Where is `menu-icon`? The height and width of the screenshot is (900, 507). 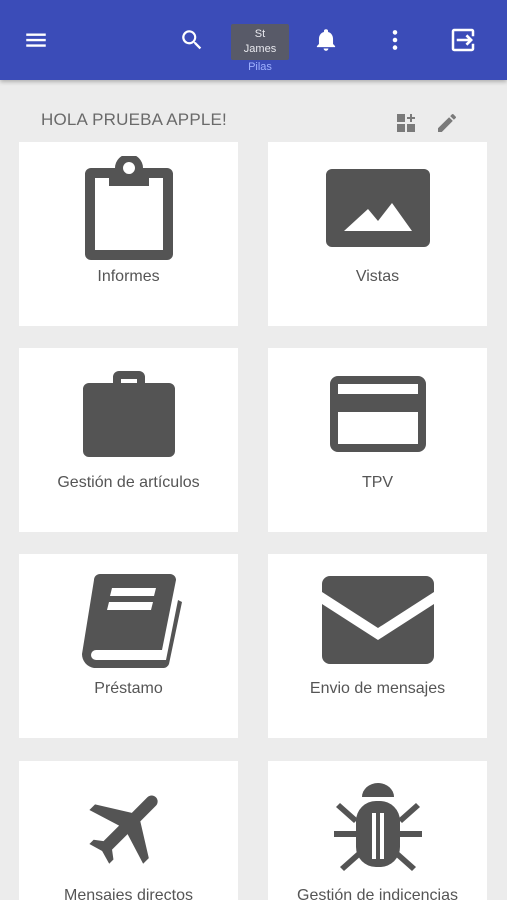 menu-icon is located at coordinates (36, 40).